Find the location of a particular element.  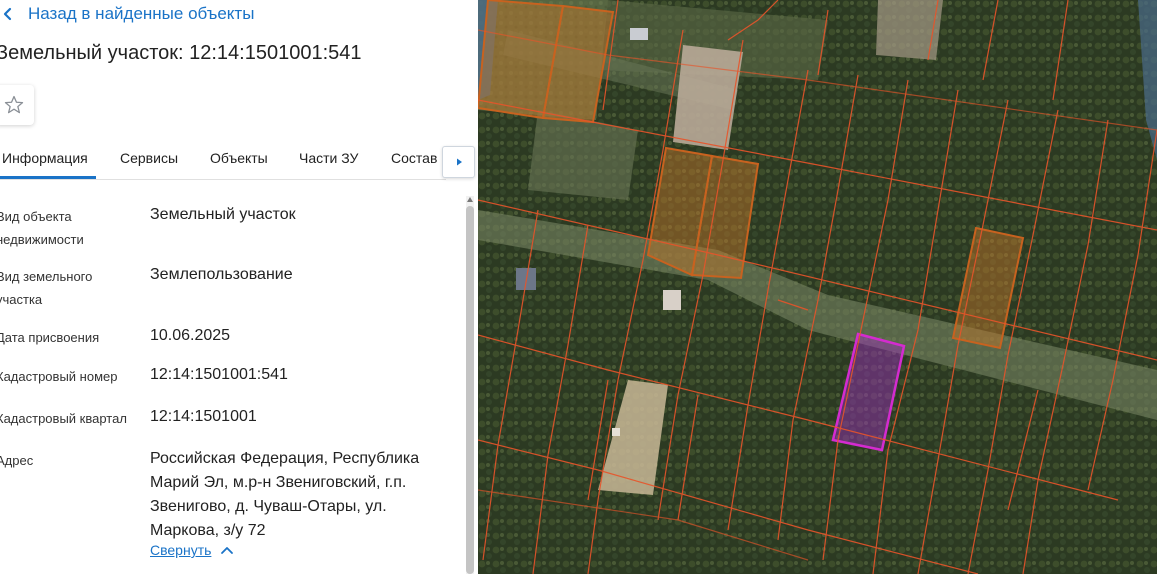

collapse-link-label: Свернуть is located at coordinates (181, 550).